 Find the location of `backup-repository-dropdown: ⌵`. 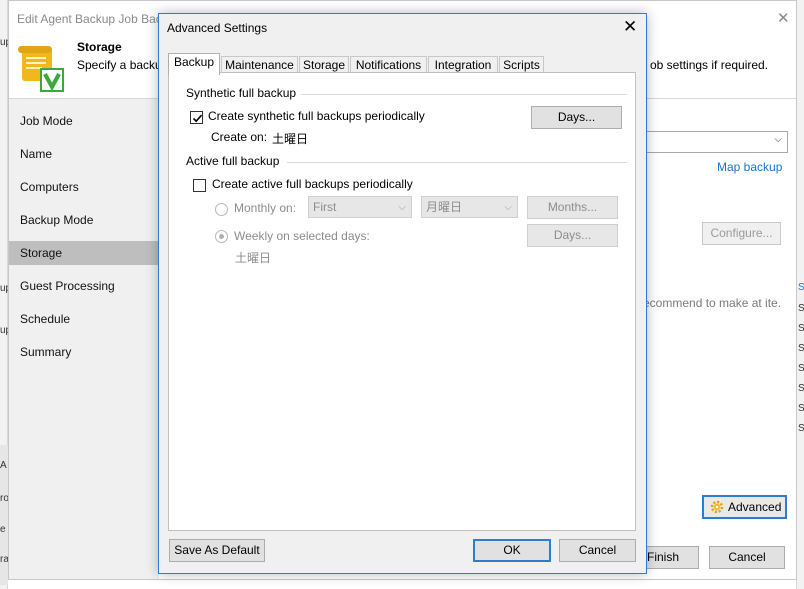

backup-repository-dropdown: ⌵ is located at coordinates (716, 142).